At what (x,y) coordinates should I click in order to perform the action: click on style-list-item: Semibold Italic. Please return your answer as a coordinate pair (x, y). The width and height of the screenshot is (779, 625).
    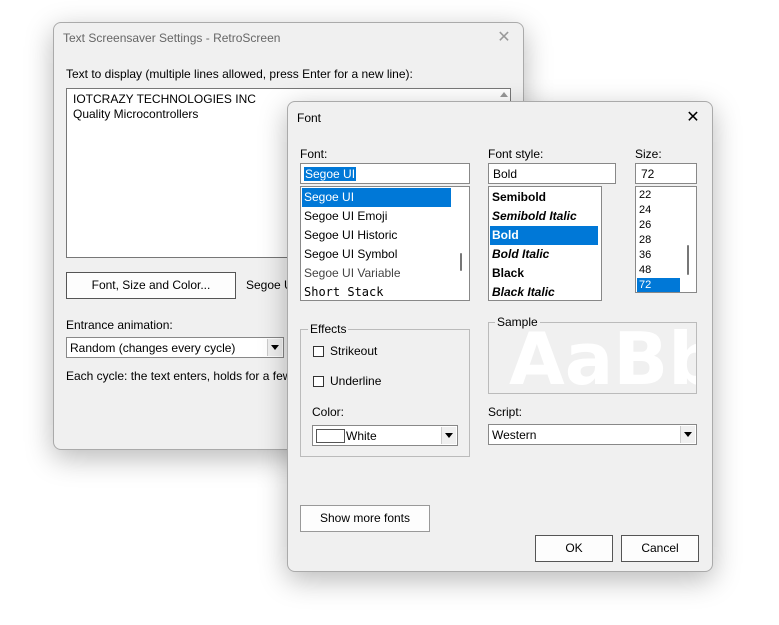
    Looking at the image, I should click on (544, 216).